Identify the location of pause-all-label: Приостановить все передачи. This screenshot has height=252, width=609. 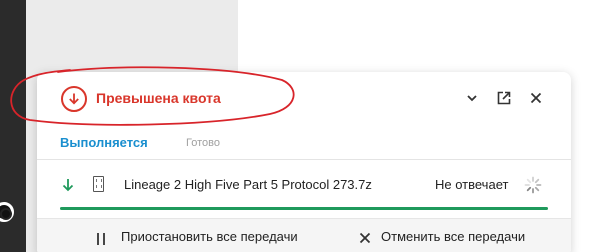
(209, 236).